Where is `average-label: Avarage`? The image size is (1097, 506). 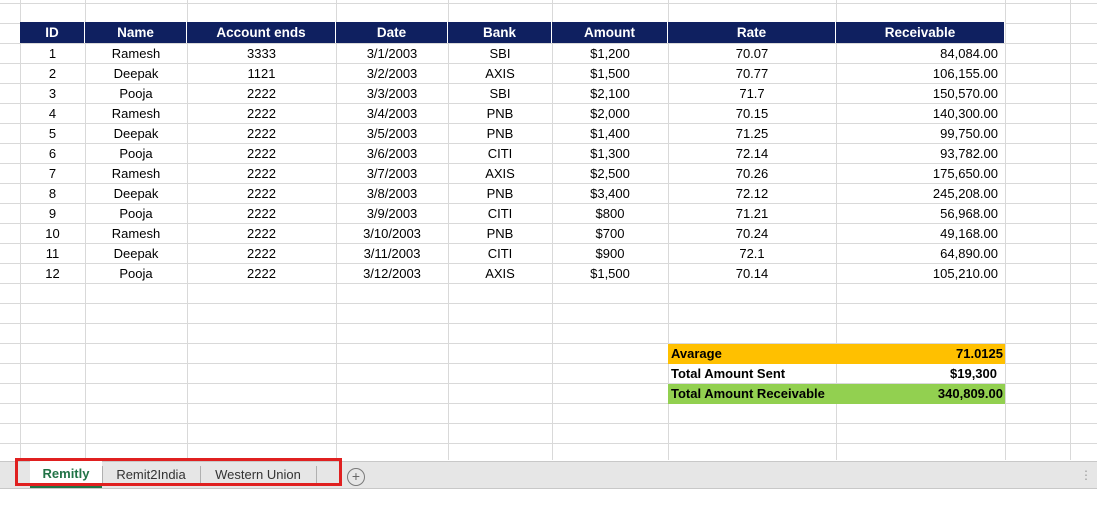 average-label: Avarage is located at coordinates (752, 354).